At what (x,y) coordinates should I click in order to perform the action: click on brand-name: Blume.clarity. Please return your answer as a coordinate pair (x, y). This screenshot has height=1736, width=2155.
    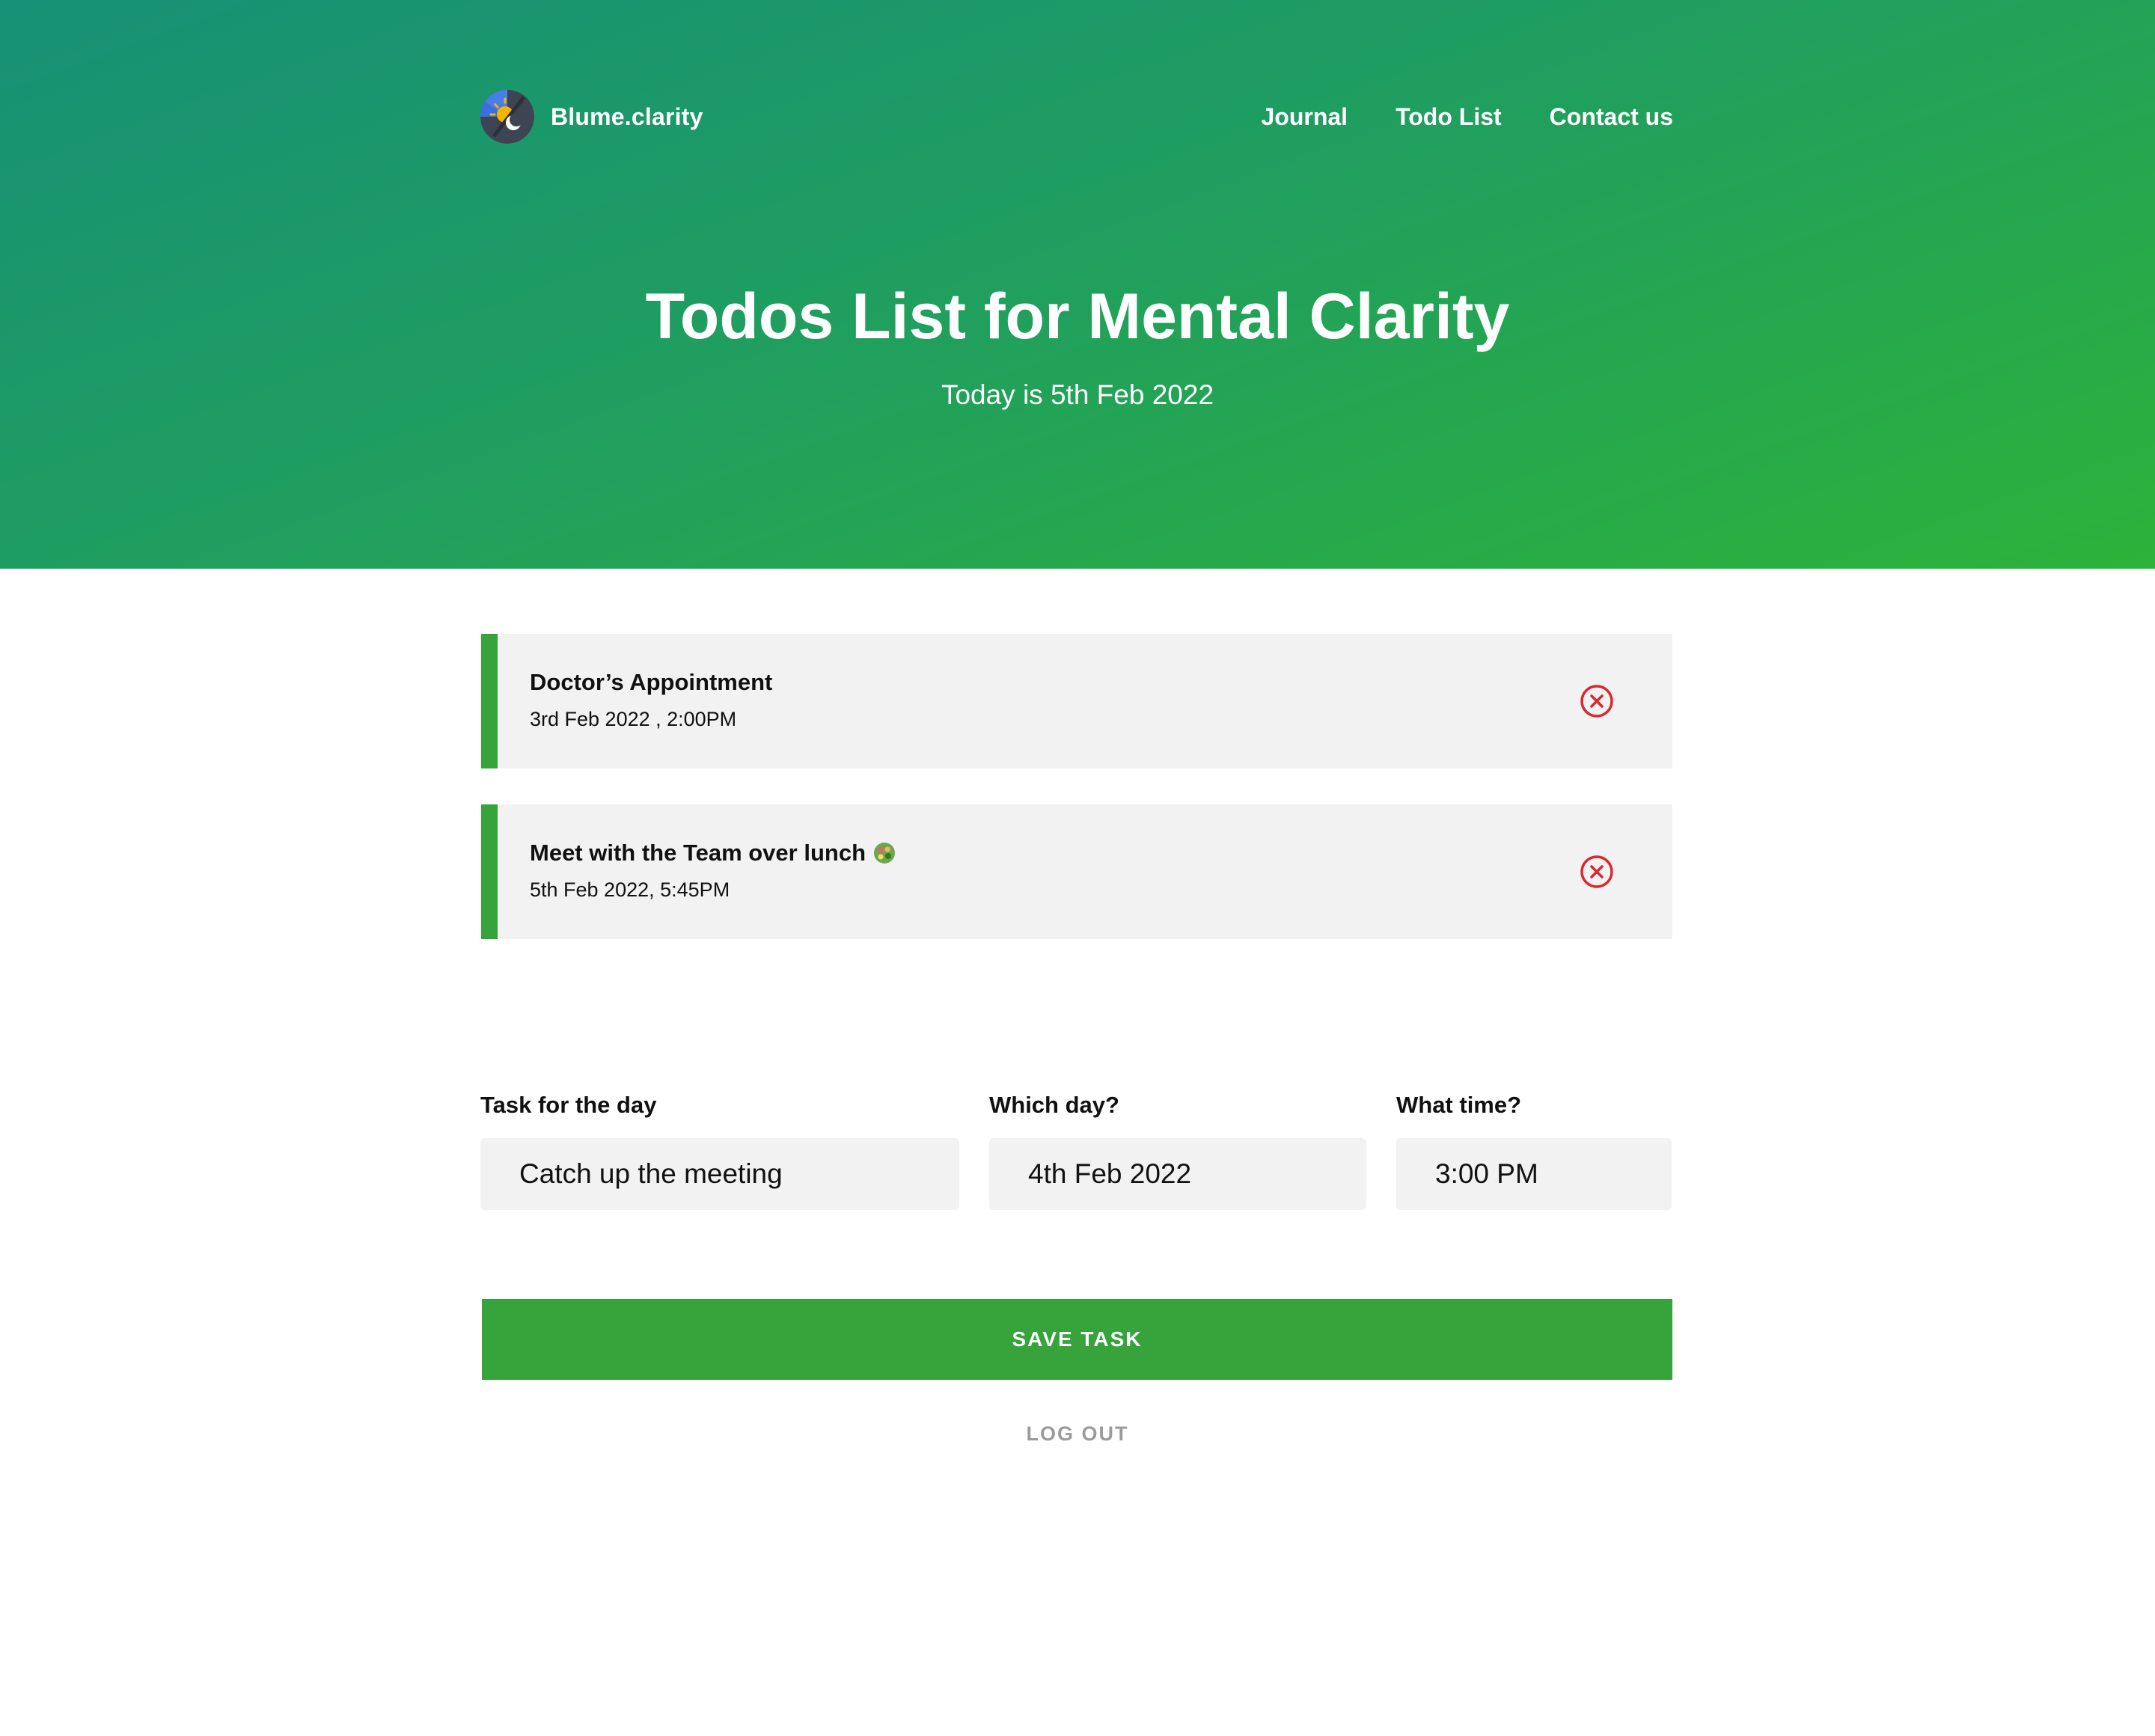
    Looking at the image, I should click on (627, 117).